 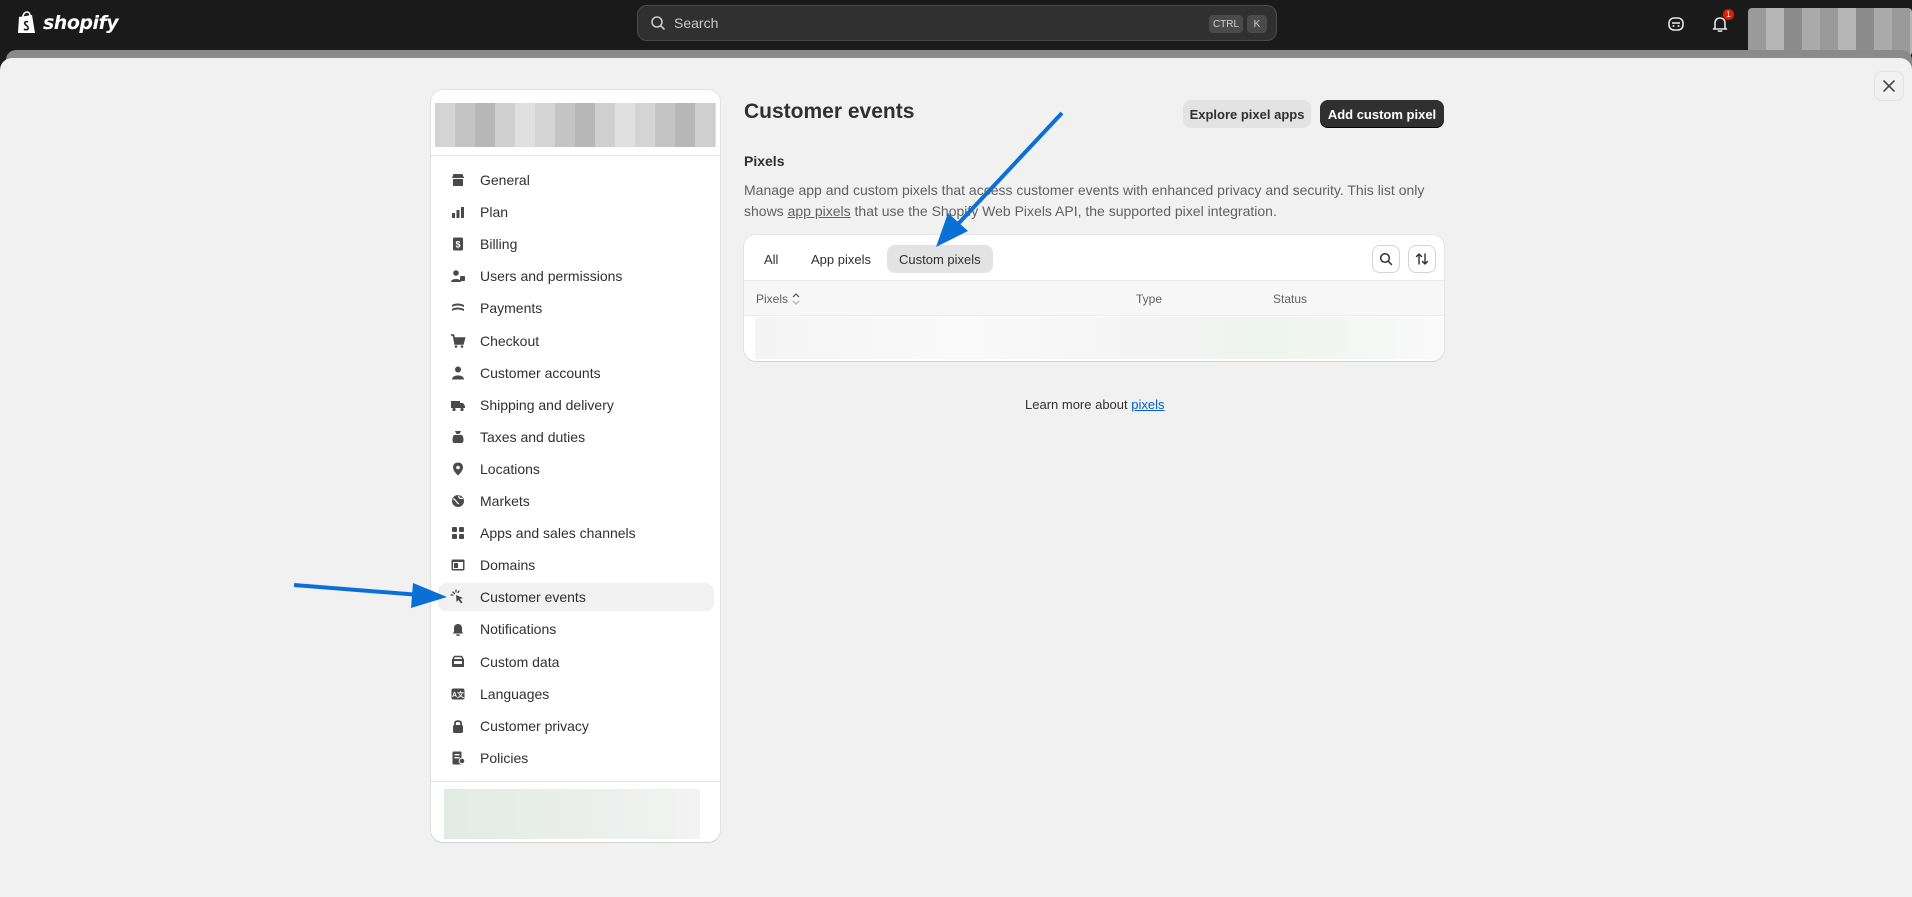 What do you see at coordinates (494, 212) in the screenshot?
I see `sidebar-item-label: Plan` at bounding box center [494, 212].